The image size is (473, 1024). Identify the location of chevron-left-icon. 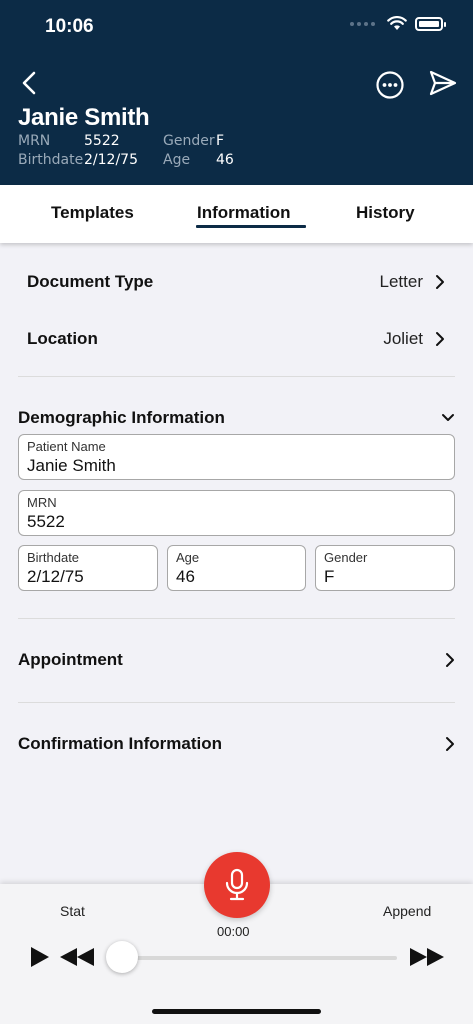
(29, 83).